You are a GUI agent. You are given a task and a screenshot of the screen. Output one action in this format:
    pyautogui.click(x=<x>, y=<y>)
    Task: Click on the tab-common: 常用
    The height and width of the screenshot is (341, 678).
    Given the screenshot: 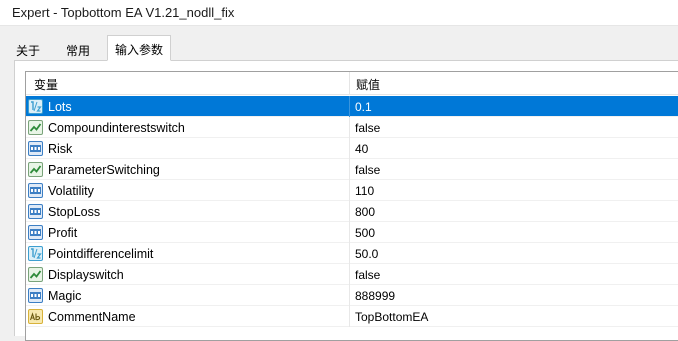 What is the action you would take?
    pyautogui.click(x=78, y=48)
    